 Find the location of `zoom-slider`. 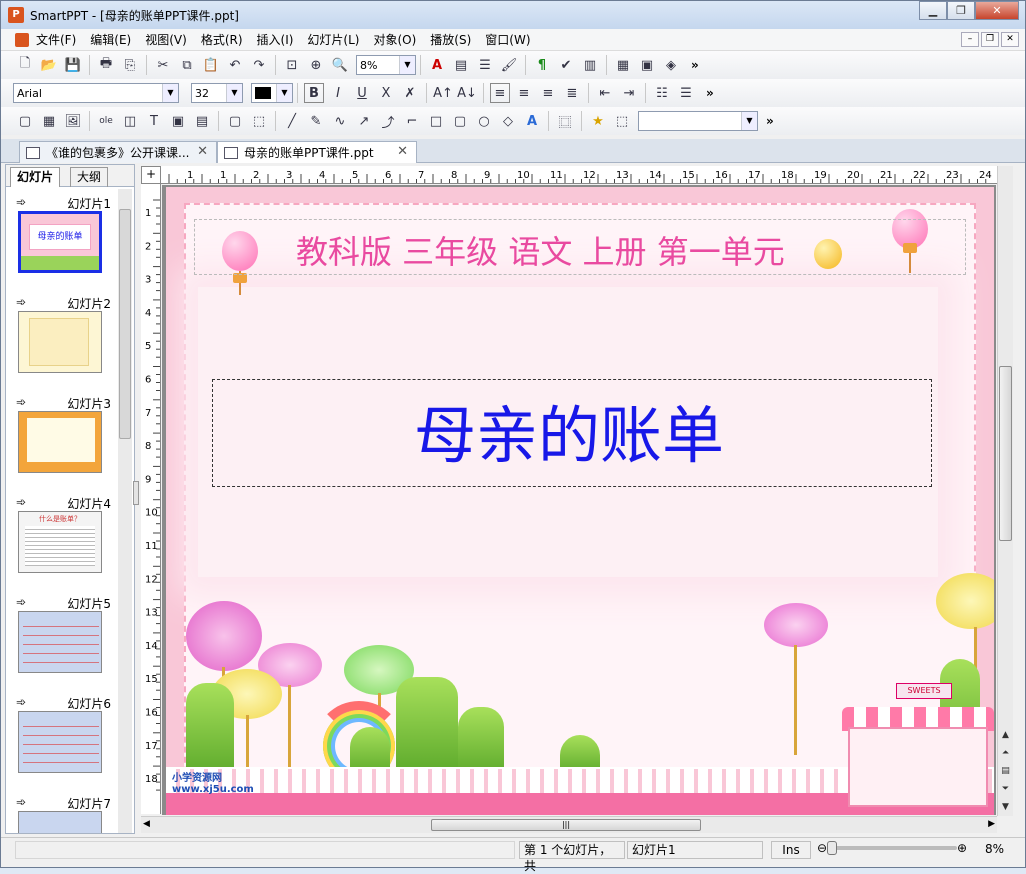

zoom-slider is located at coordinates (892, 848).